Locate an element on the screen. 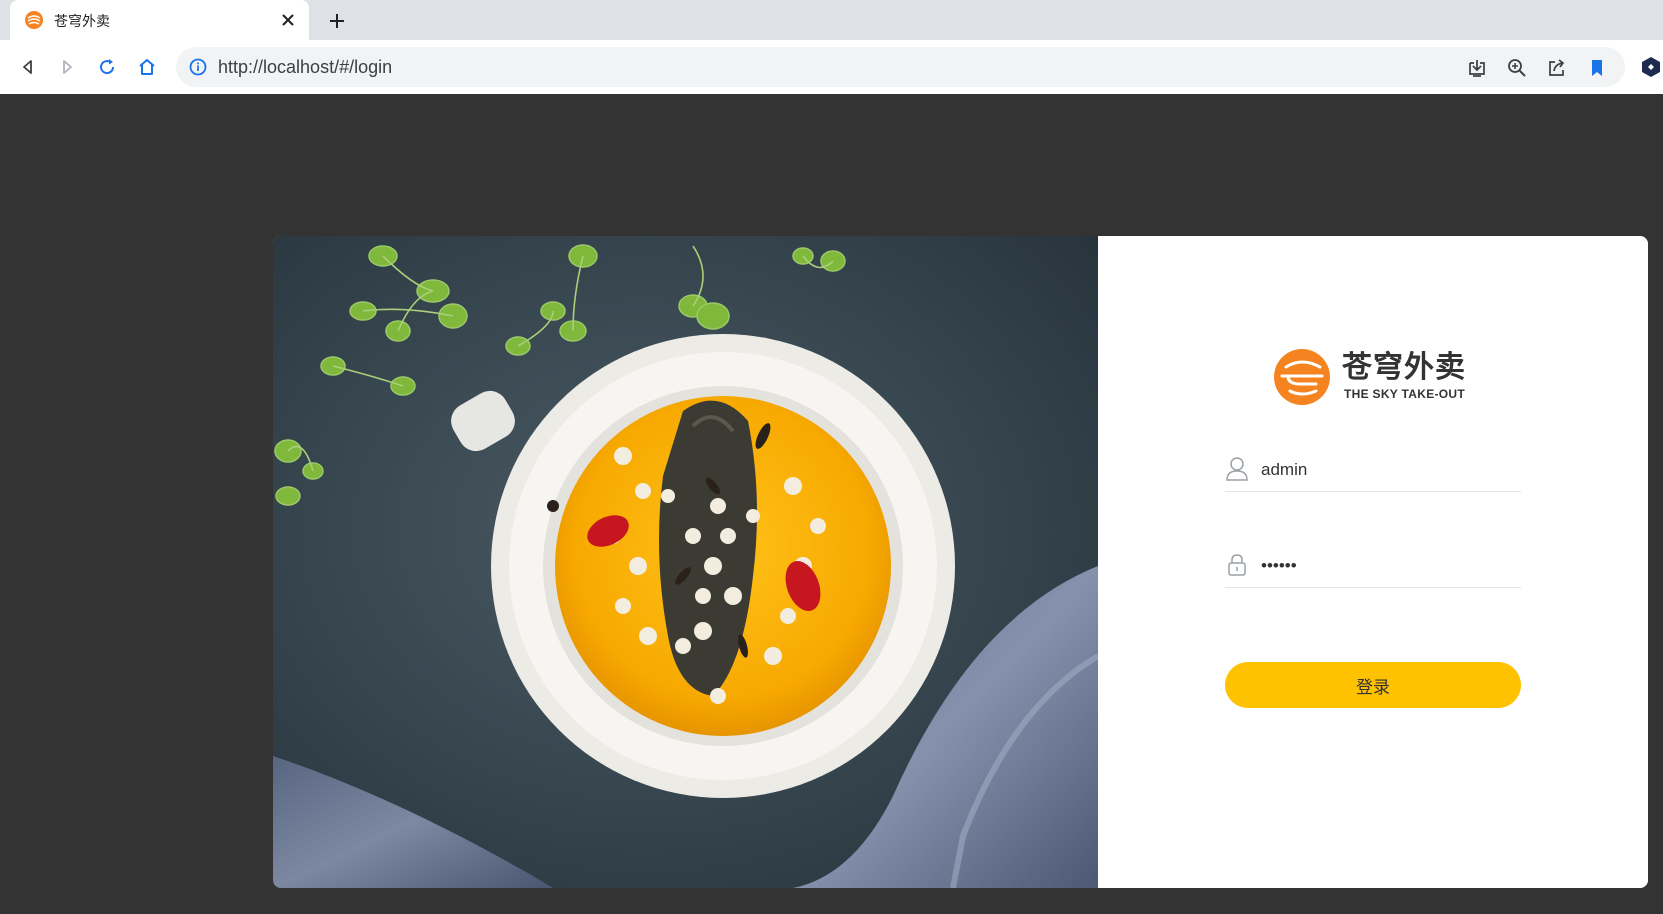 This screenshot has height=914, width=1663. back-arrow-icon is located at coordinates (28, 67).